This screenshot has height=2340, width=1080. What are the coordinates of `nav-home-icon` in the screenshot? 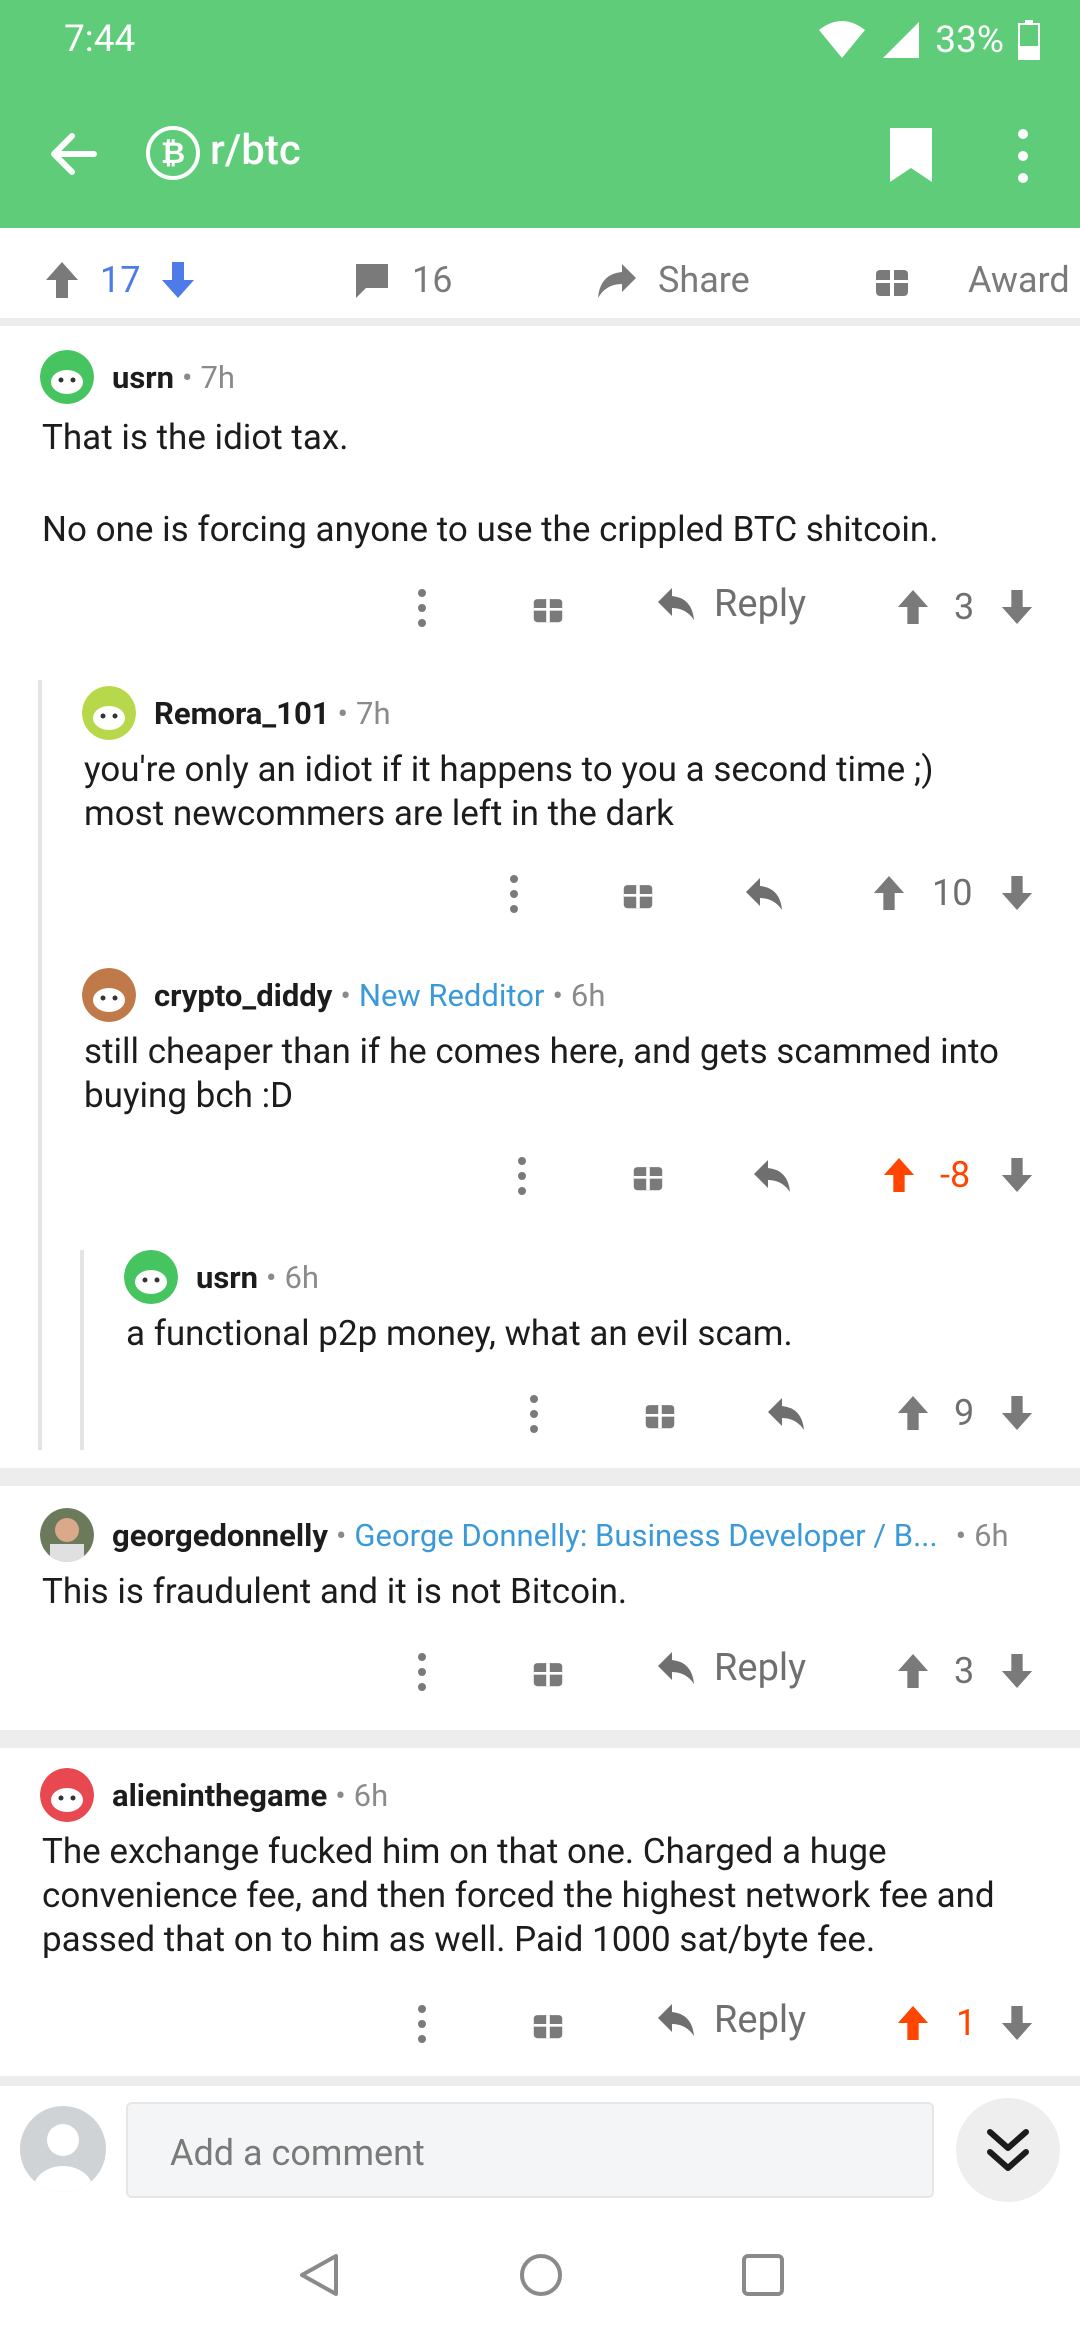 It's located at (541, 2275).